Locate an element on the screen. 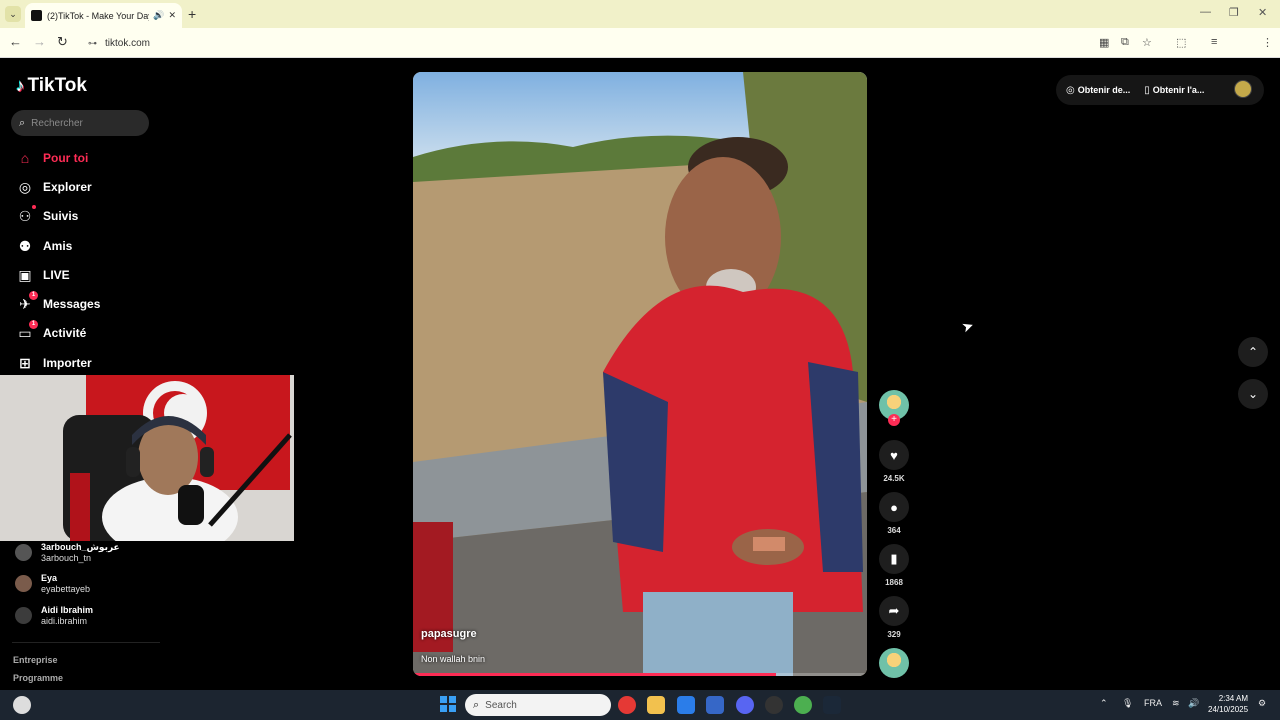  webcam-overlay is located at coordinates (147, 458).